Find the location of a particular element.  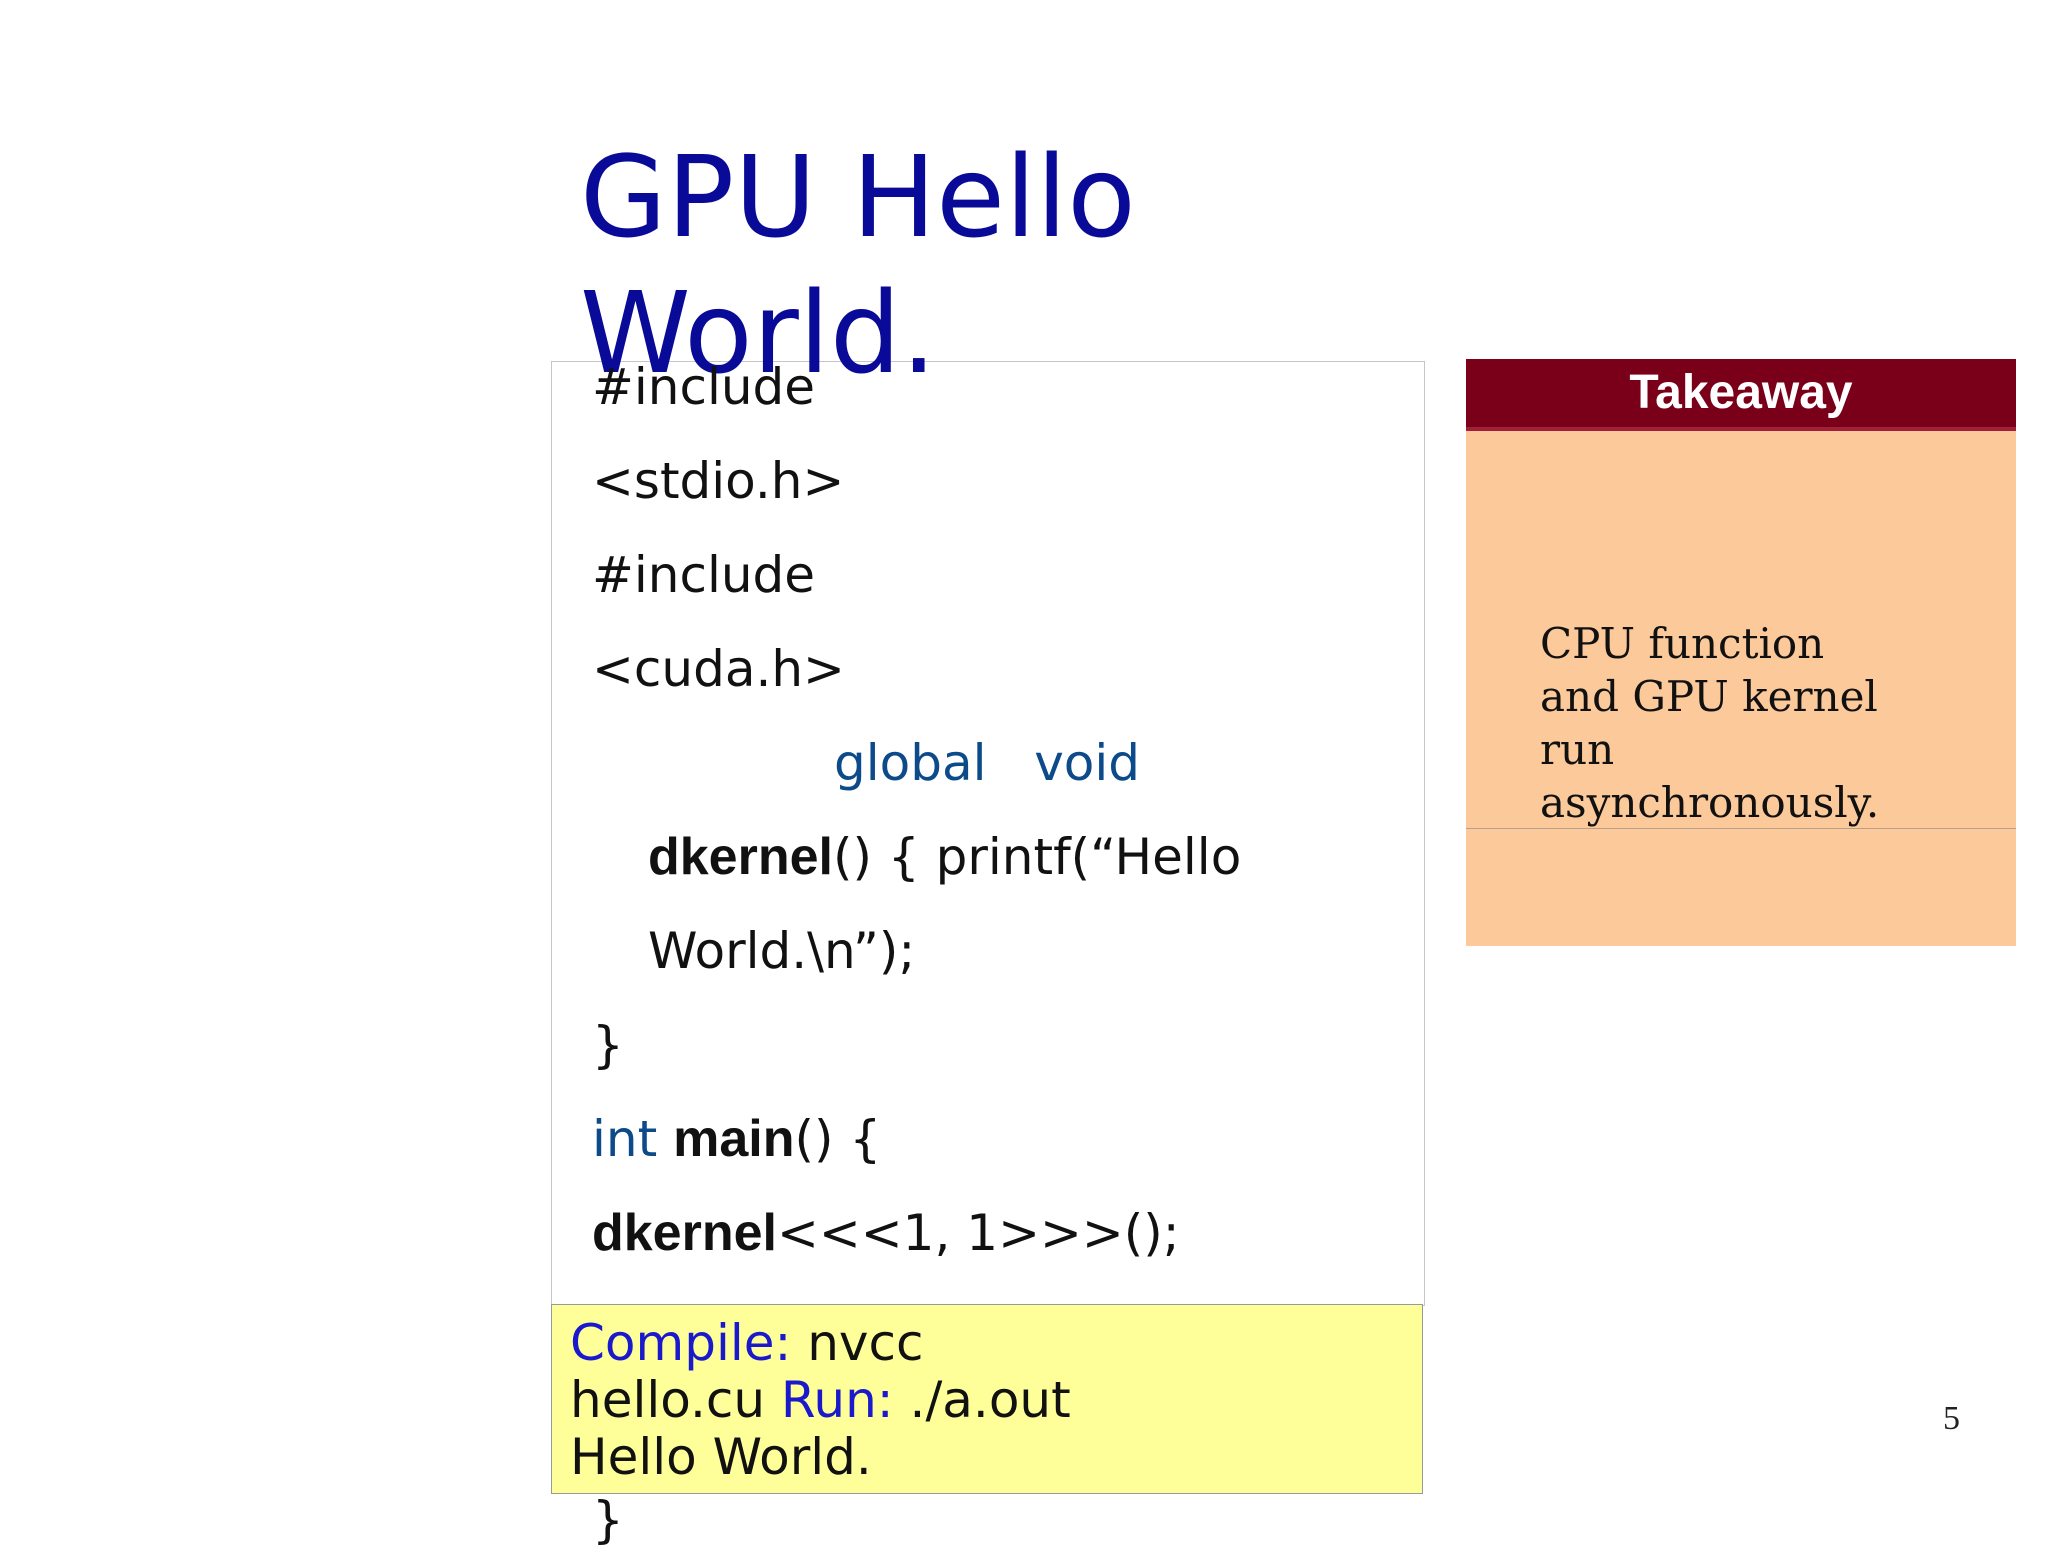

page-number: 5 is located at coordinates (1951, 1418).